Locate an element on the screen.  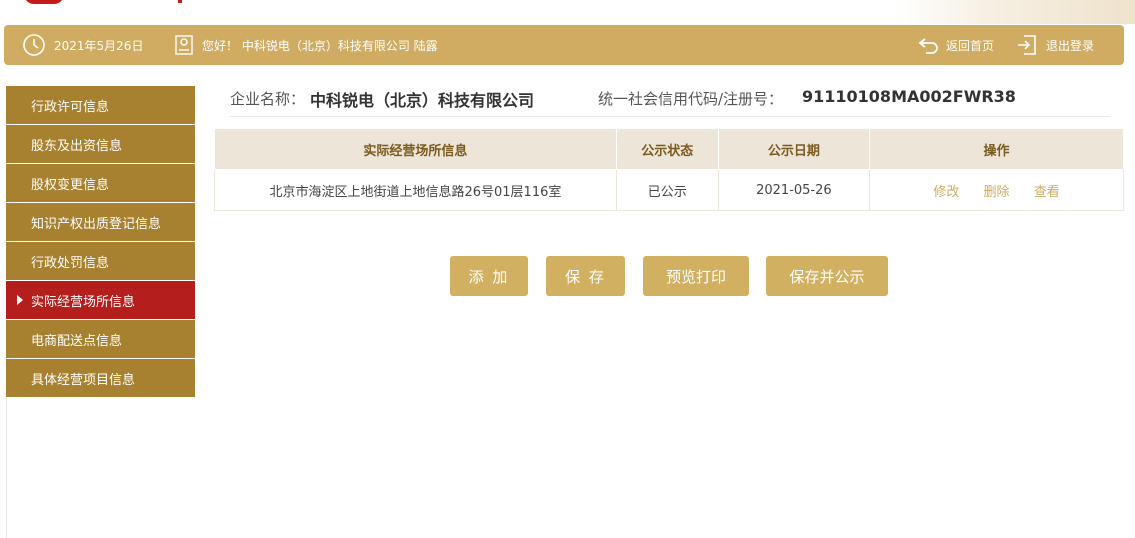
col-header-status: 公示状态 is located at coordinates (667, 149).